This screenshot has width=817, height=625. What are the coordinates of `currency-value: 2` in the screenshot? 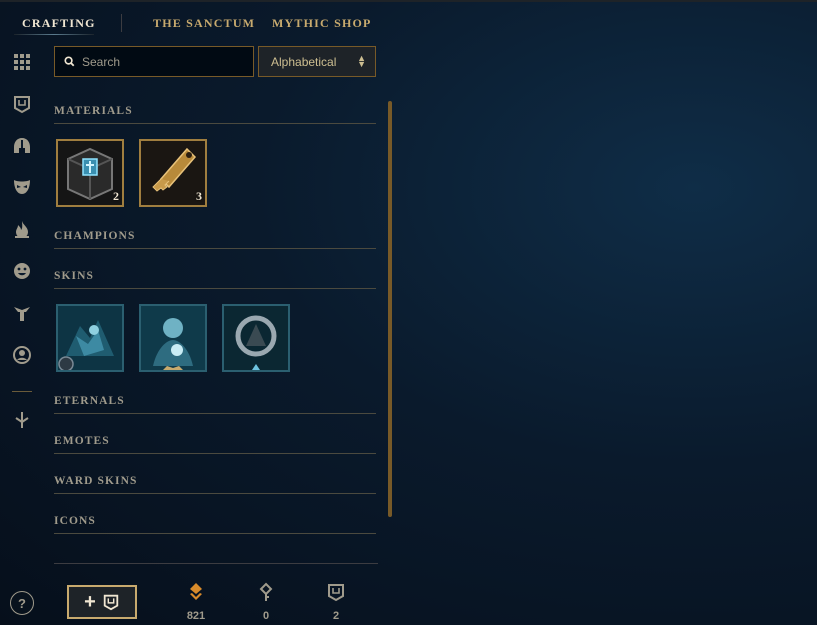 It's located at (336, 616).